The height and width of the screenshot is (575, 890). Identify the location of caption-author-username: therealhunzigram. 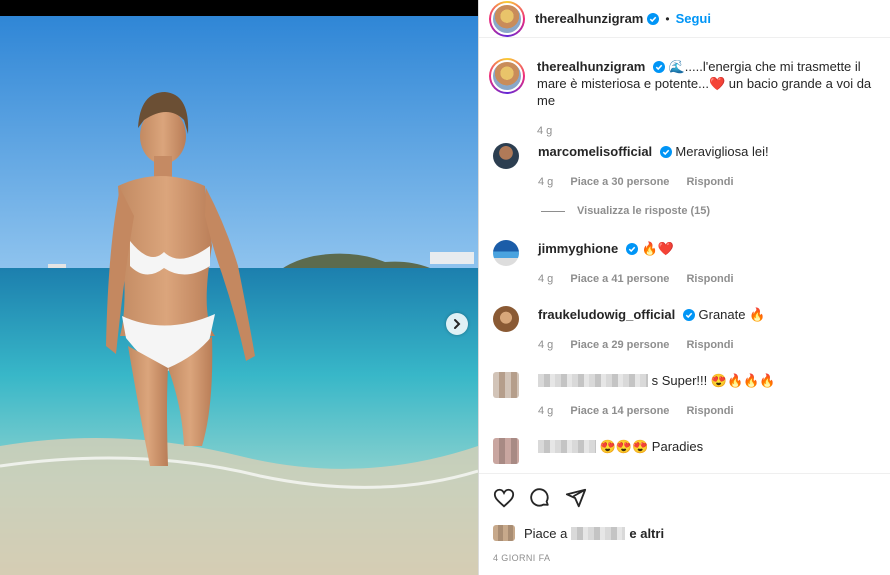
(591, 66).